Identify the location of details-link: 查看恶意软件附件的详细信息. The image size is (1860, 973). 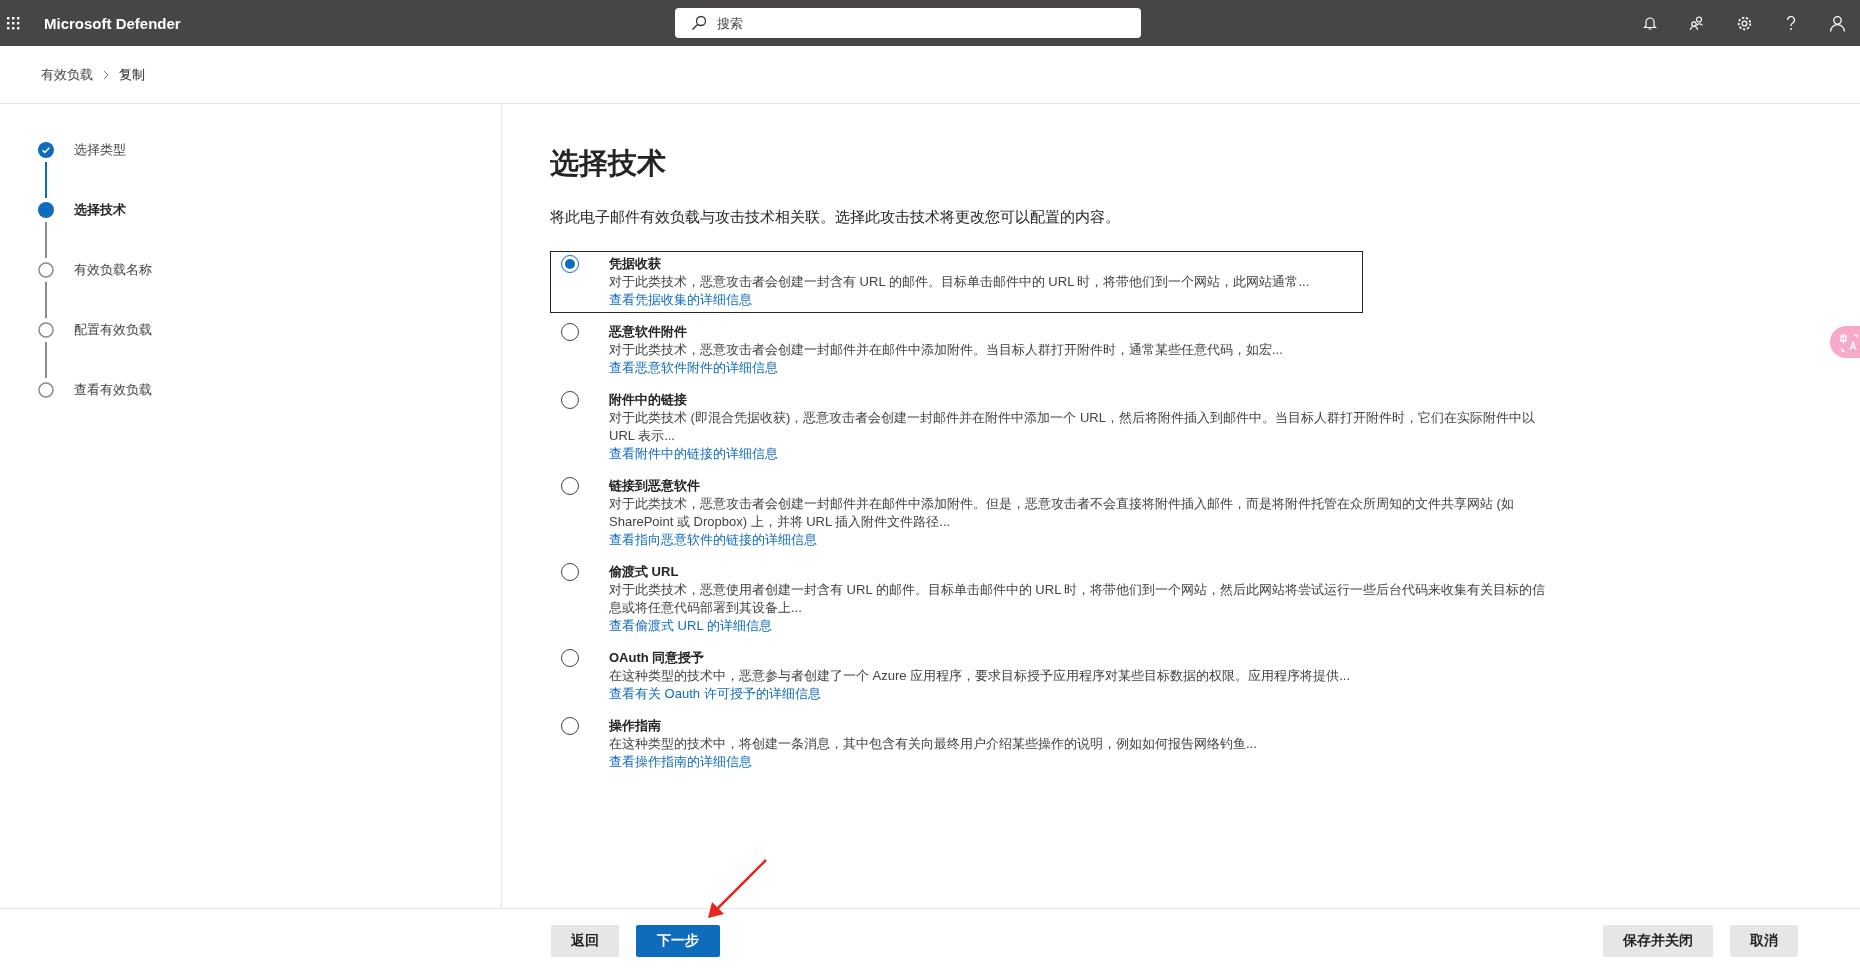
(693, 368).